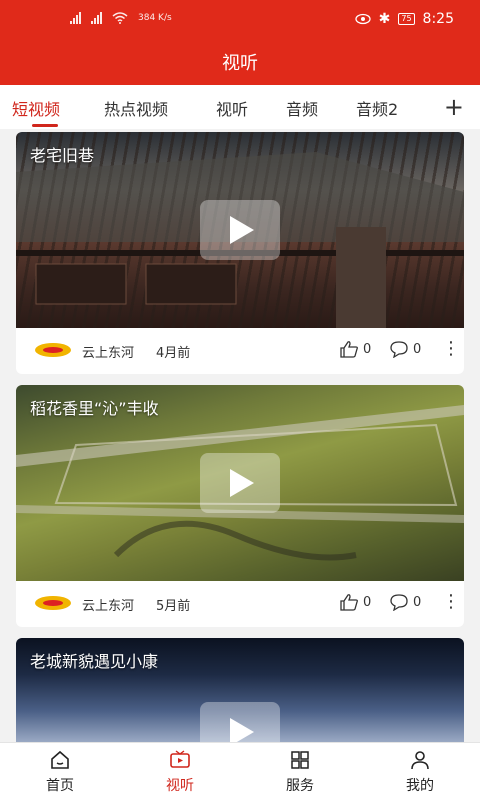 The height and width of the screenshot is (800, 480). Describe the element at coordinates (94, 408) in the screenshot. I see `video-title: 稻花香里“沁”丰收` at that location.